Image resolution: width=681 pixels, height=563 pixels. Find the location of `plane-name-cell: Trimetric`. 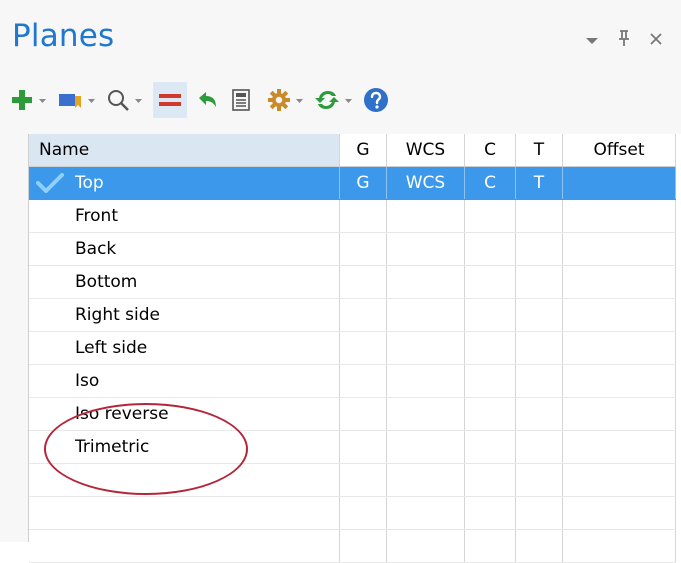

plane-name-cell: Trimetric is located at coordinates (184, 447).